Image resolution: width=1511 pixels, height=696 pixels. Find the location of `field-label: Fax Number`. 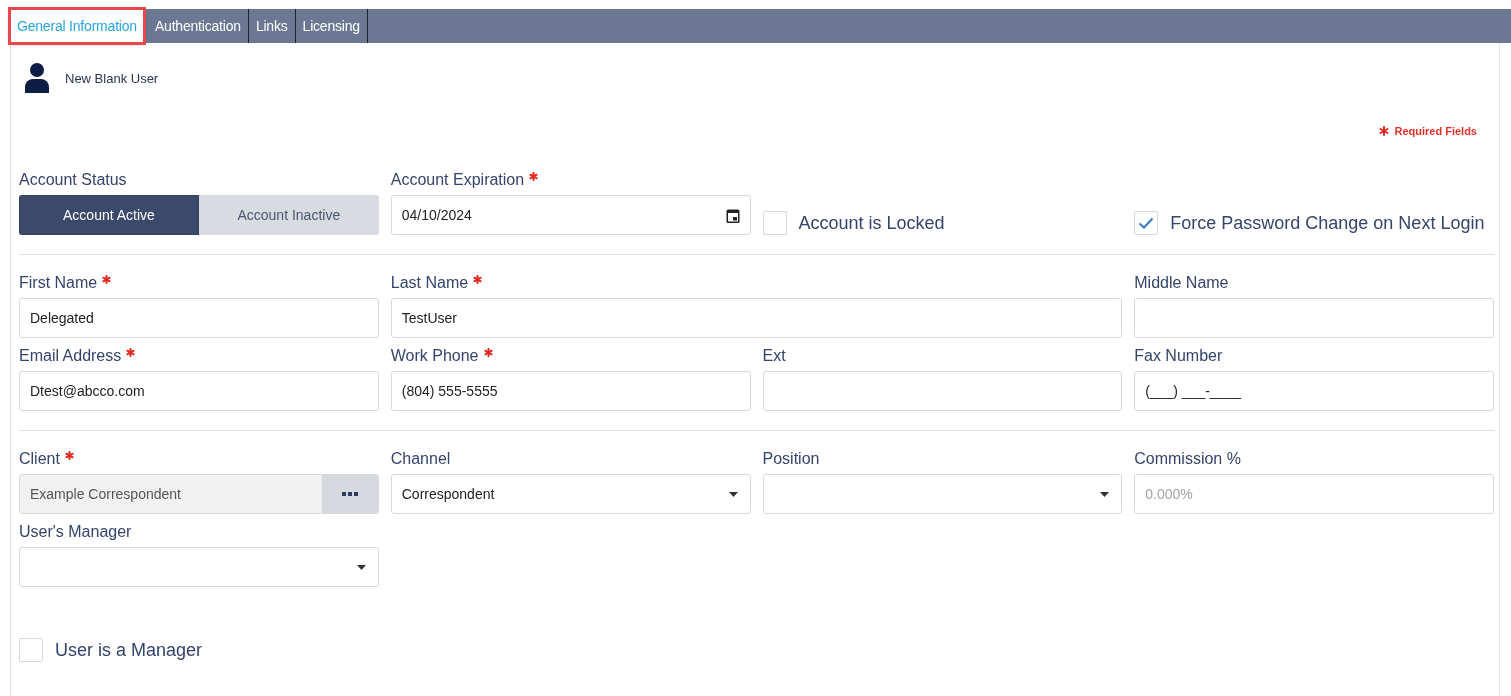

field-label: Fax Number is located at coordinates (1178, 356).